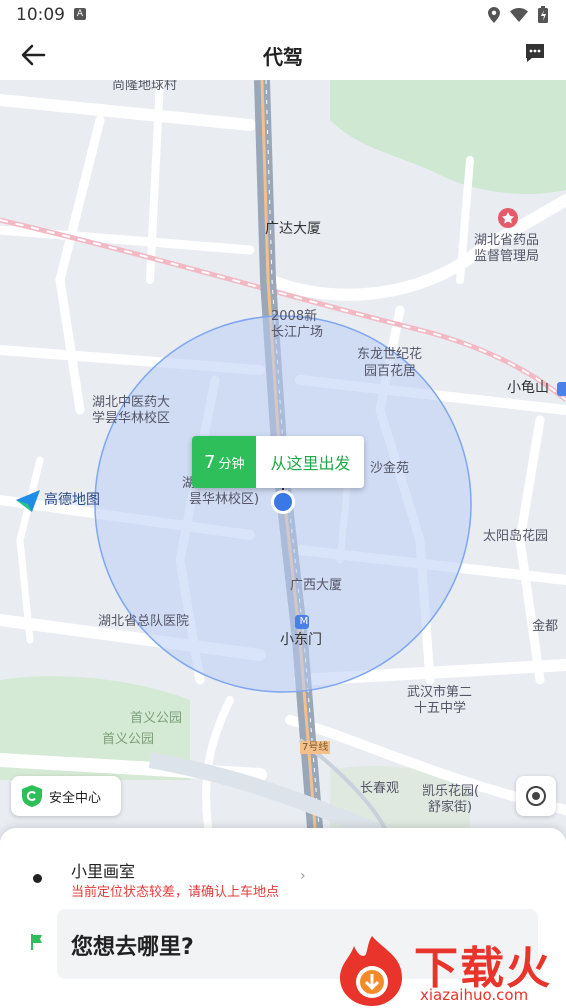 Image resolution: width=566 pixels, height=1008 pixels. I want to click on map-label: 湖北中医药大, so click(131, 402).